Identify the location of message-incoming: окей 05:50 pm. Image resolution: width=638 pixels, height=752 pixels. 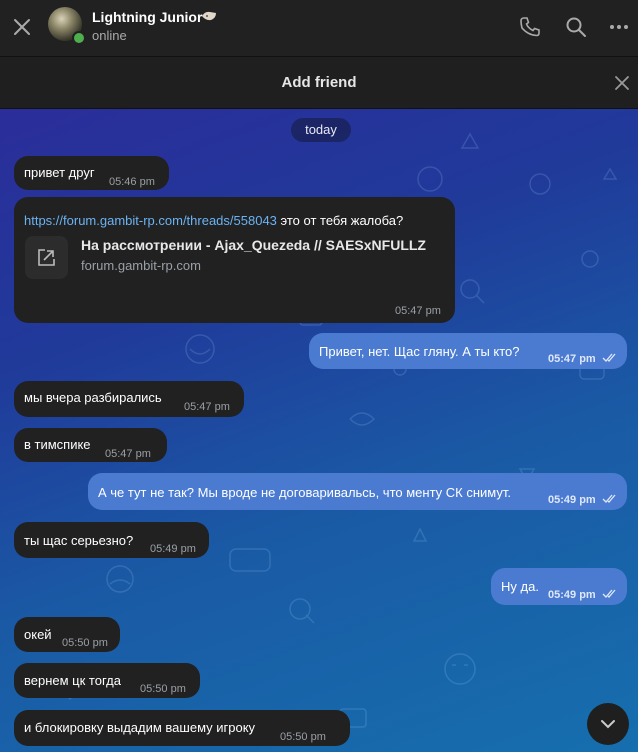
(67, 634).